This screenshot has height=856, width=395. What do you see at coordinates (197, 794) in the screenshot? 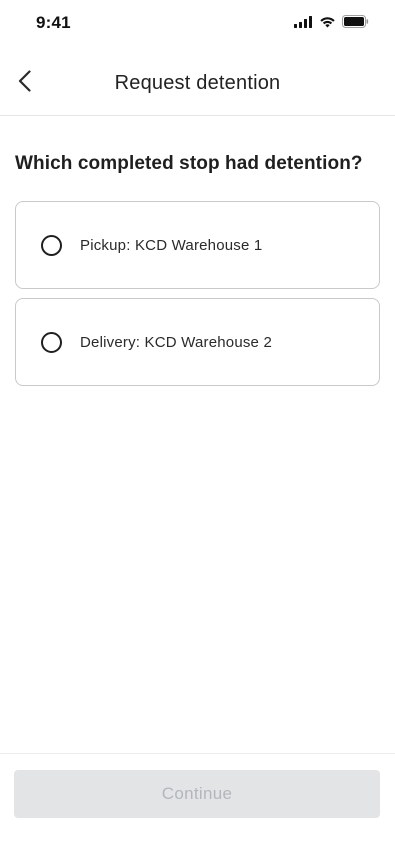
I see `continue-button: Continue` at bounding box center [197, 794].